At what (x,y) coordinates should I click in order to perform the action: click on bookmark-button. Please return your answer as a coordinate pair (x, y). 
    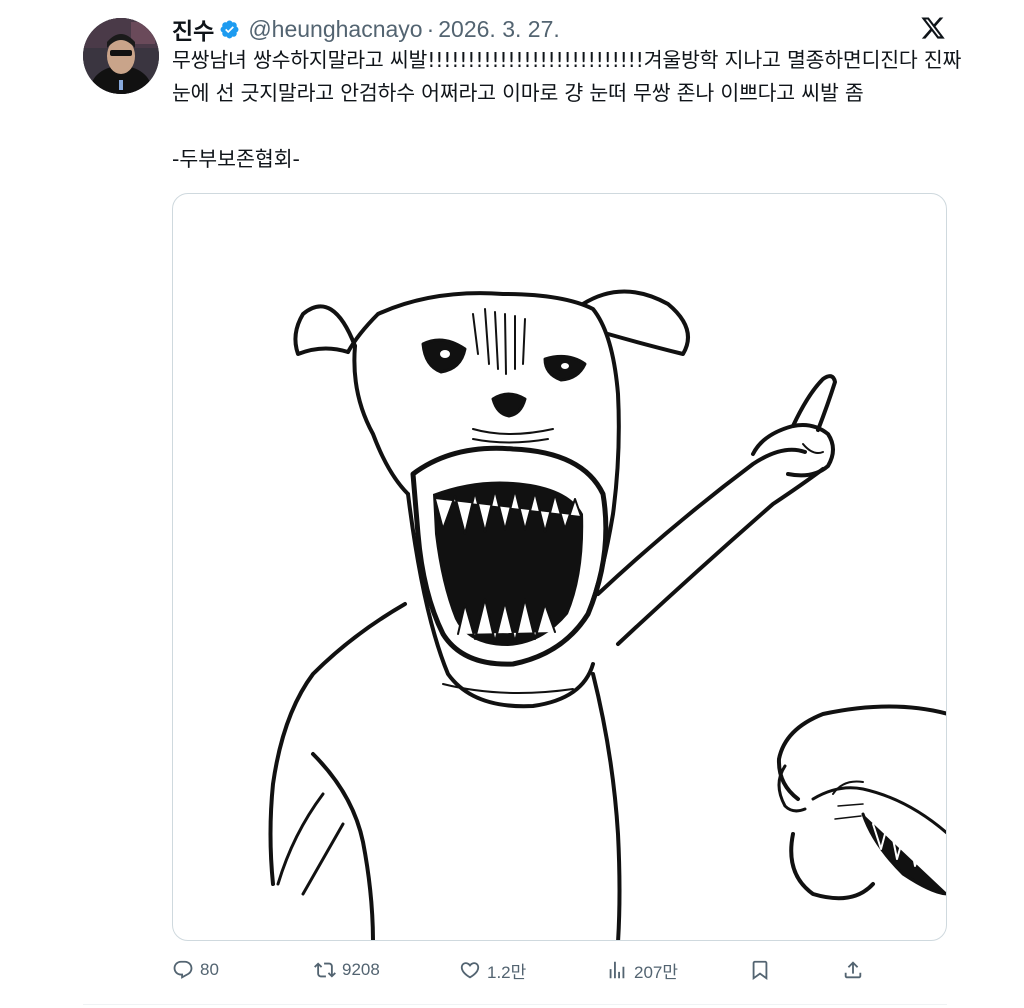
    Looking at the image, I should click on (763, 970).